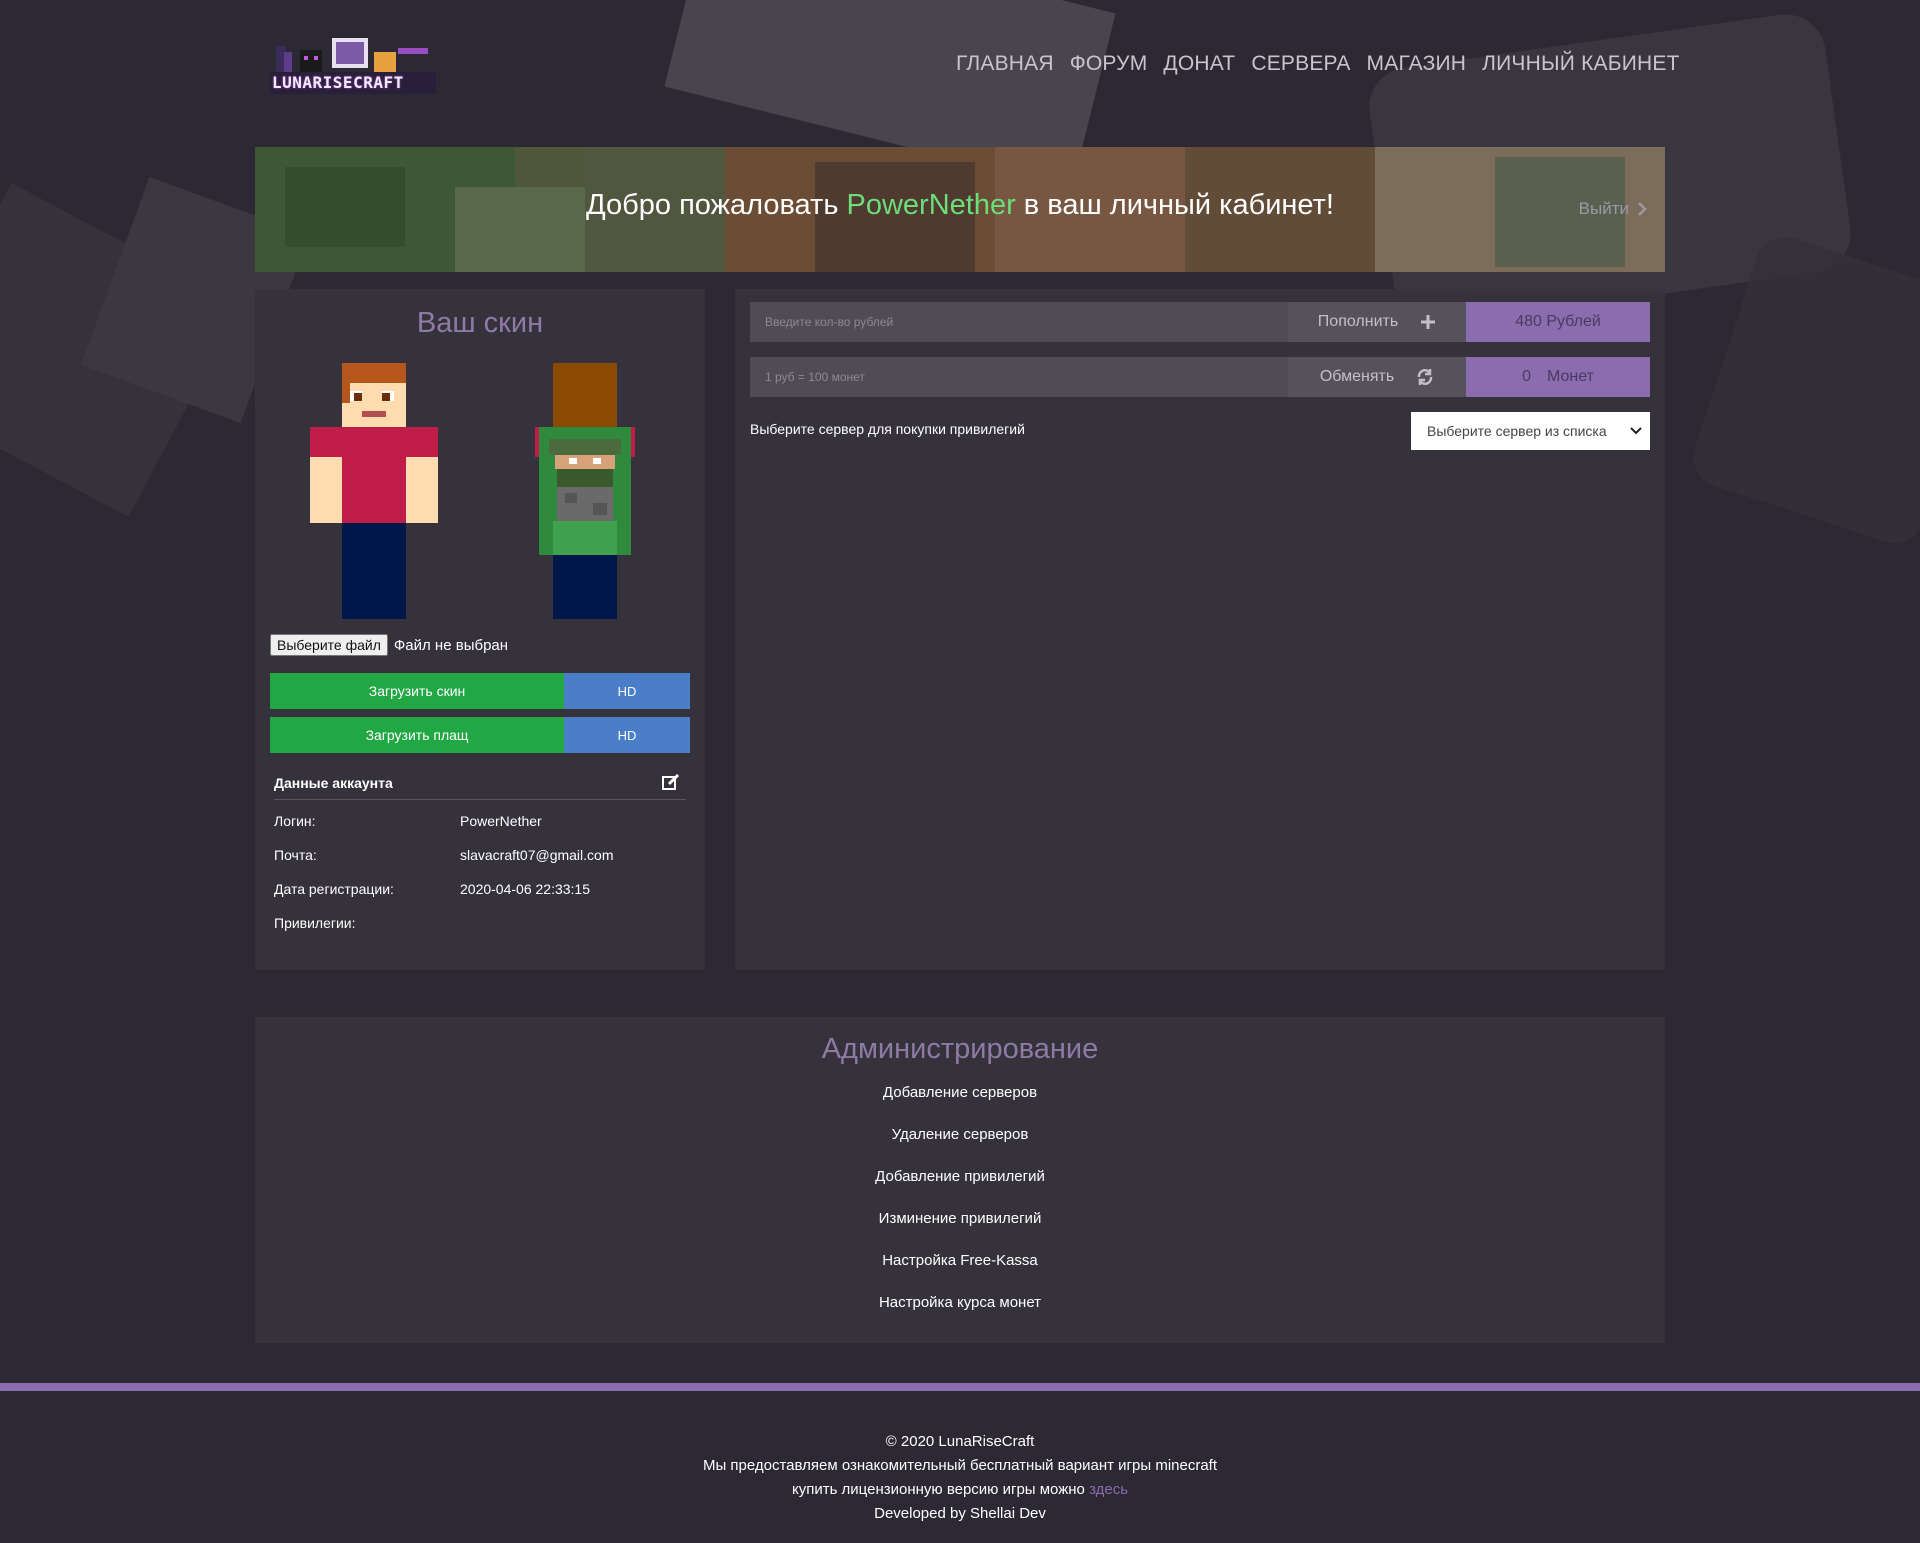 The image size is (1920, 1543). I want to click on account-value: 2020-04-06 22:33:15, so click(525, 889).